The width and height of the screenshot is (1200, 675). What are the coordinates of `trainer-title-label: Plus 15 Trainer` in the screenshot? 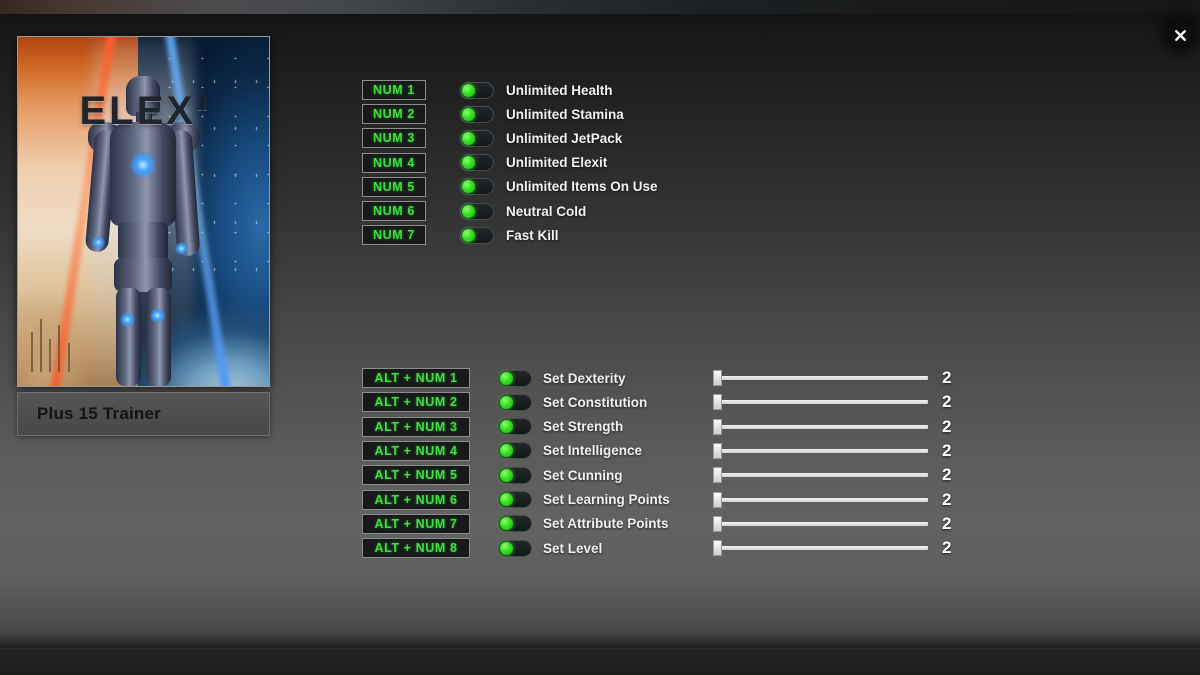 It's located at (99, 413).